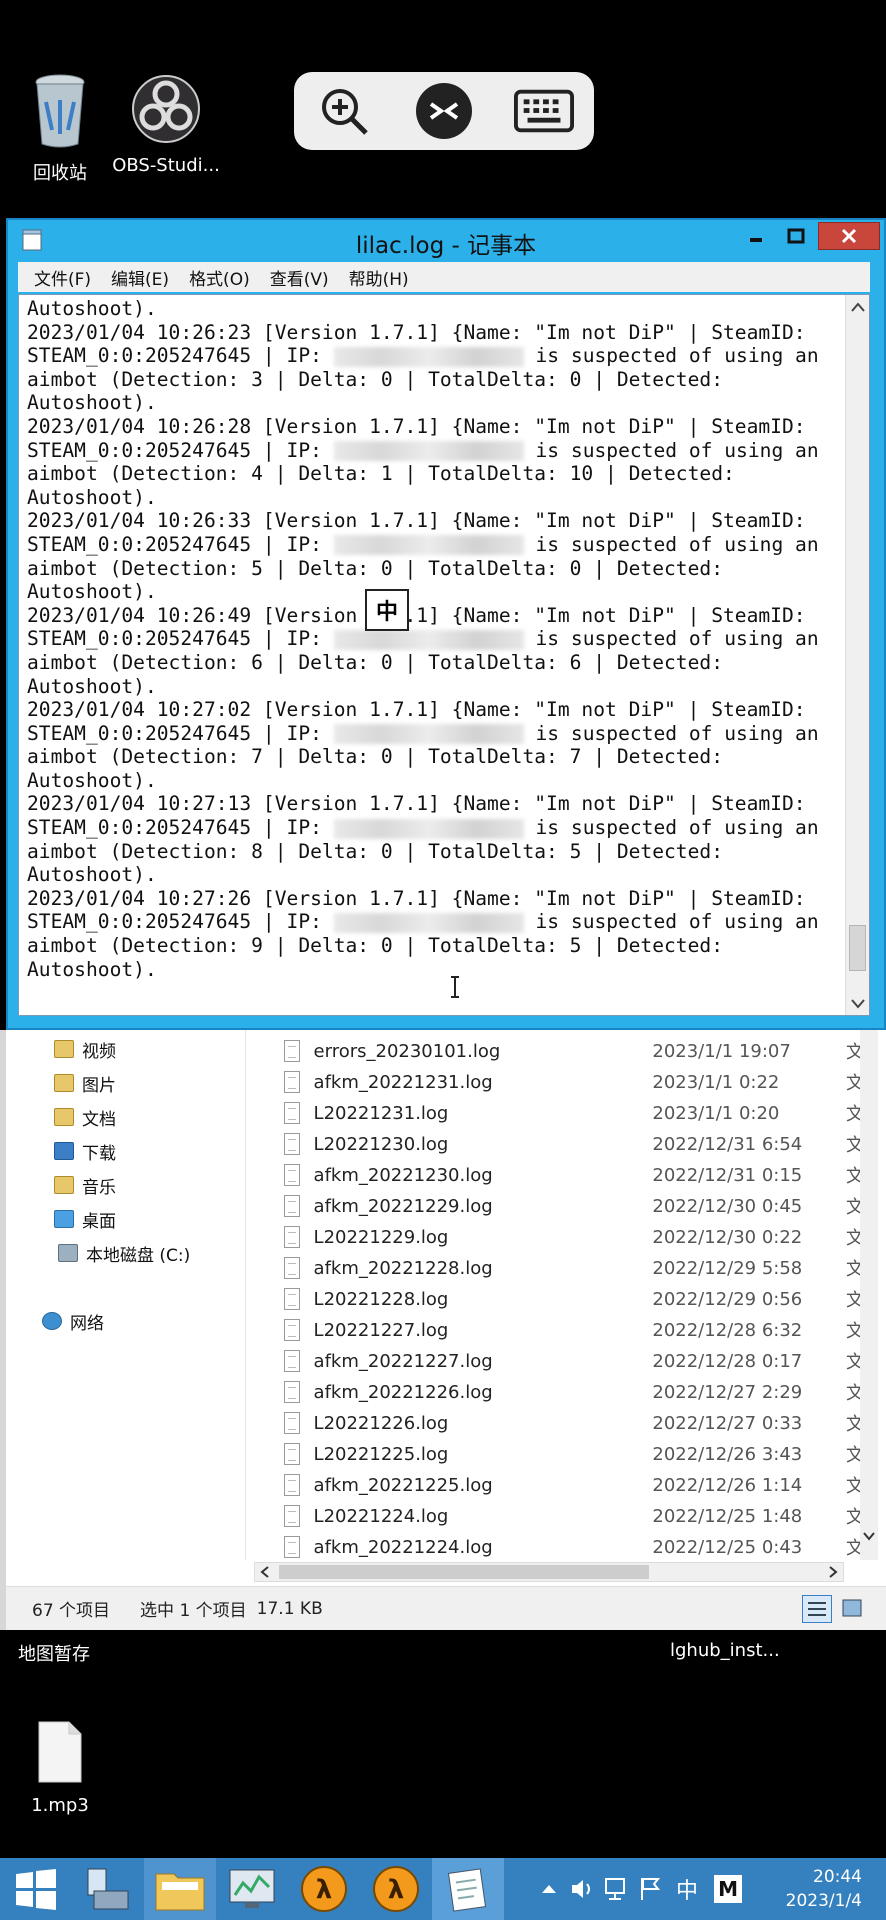 The image size is (886, 1920). I want to click on taskbar-file-explorer, so click(180, 1889).